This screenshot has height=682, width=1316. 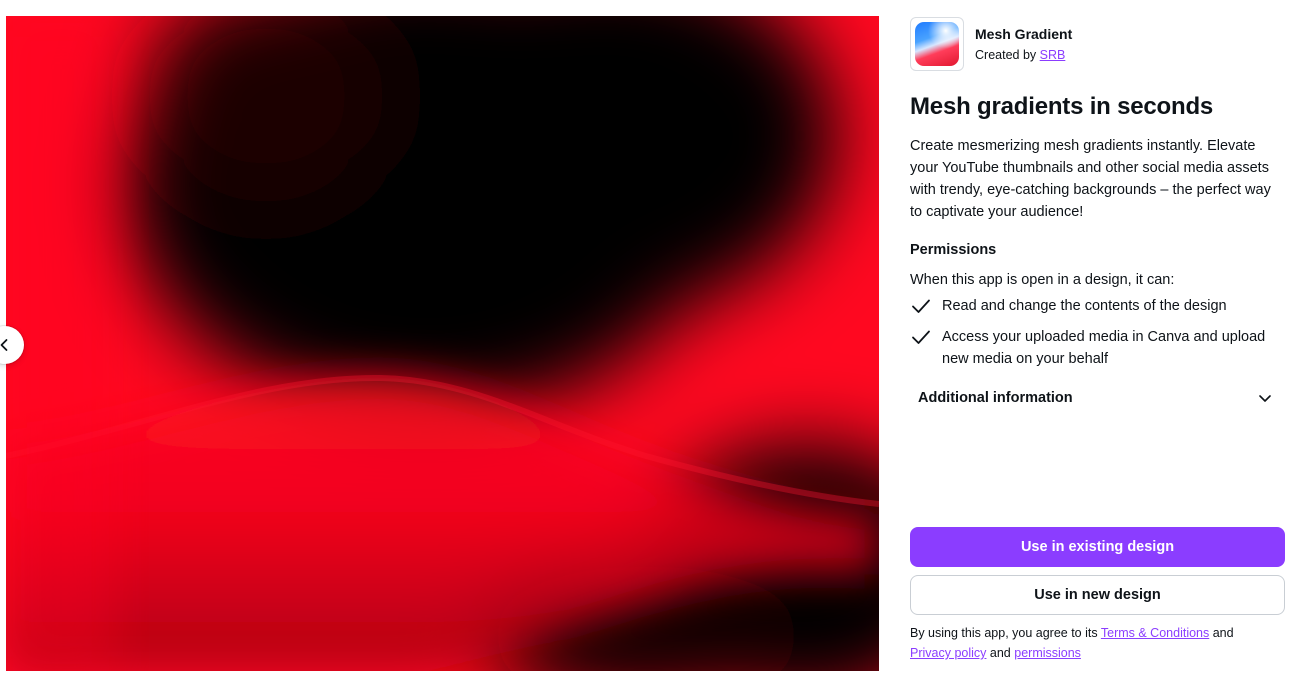 What do you see at coordinates (953, 250) in the screenshot?
I see `permissions-title: Permissions` at bounding box center [953, 250].